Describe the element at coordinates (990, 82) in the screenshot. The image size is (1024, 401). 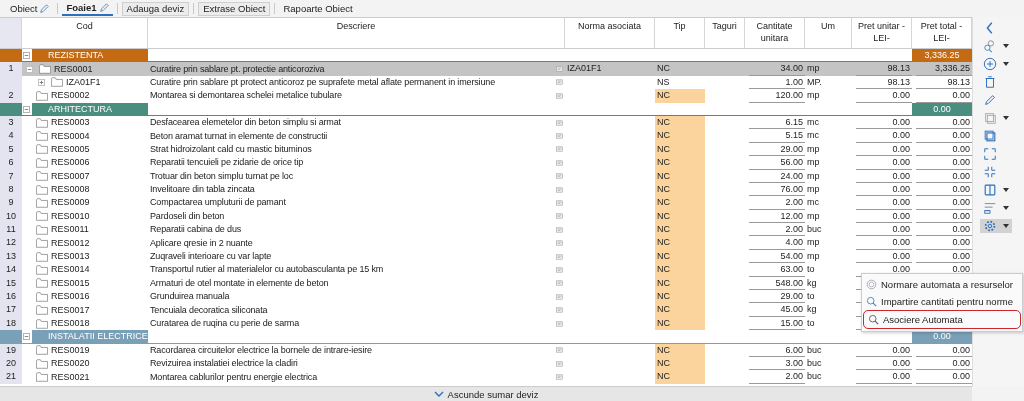
I see `trash-icon` at that location.